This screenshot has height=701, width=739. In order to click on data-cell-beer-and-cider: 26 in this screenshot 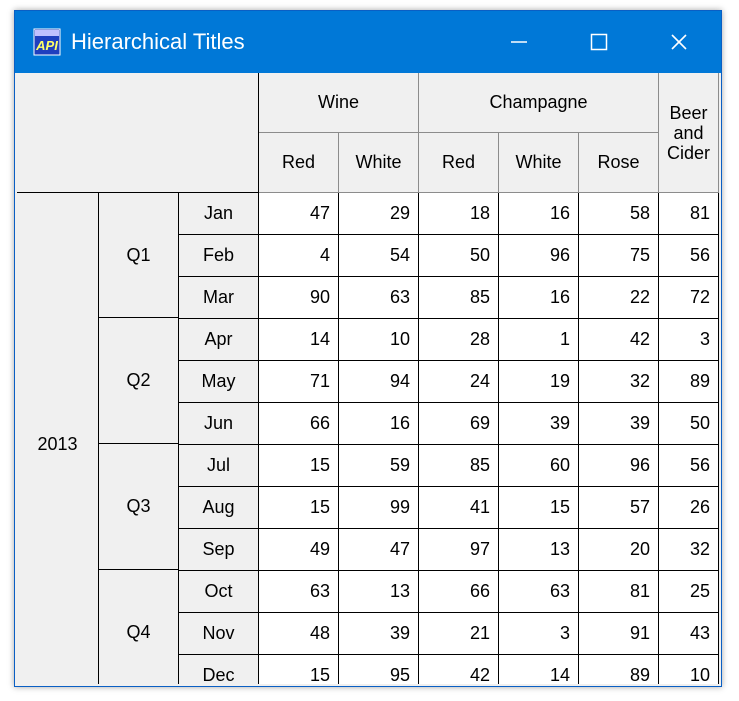, I will do `click(689, 508)`.